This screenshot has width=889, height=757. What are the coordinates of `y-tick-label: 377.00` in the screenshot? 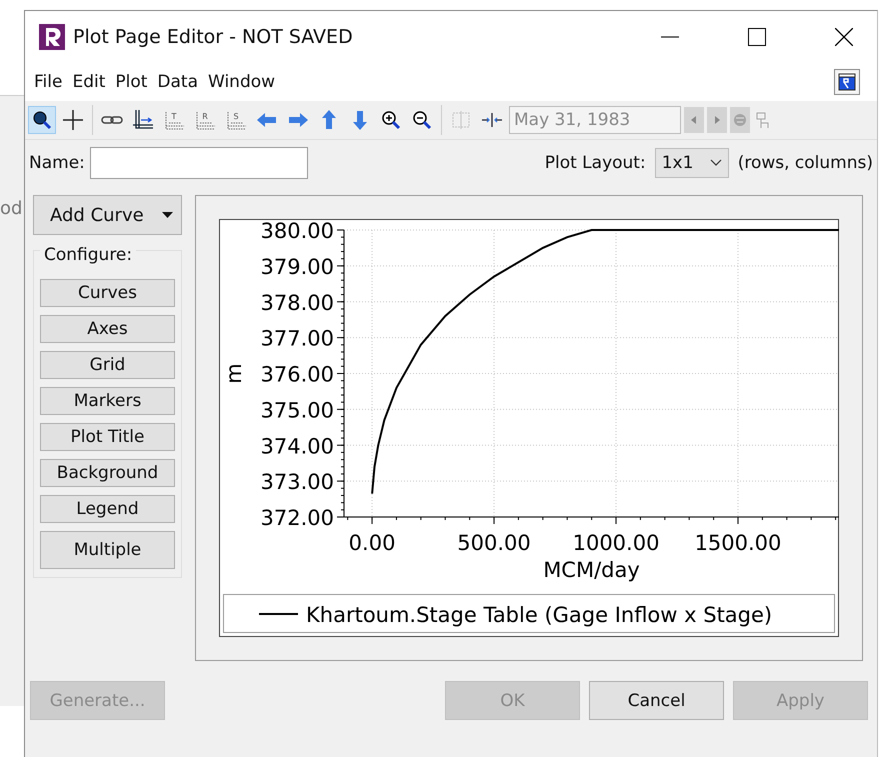 It's located at (297, 338).